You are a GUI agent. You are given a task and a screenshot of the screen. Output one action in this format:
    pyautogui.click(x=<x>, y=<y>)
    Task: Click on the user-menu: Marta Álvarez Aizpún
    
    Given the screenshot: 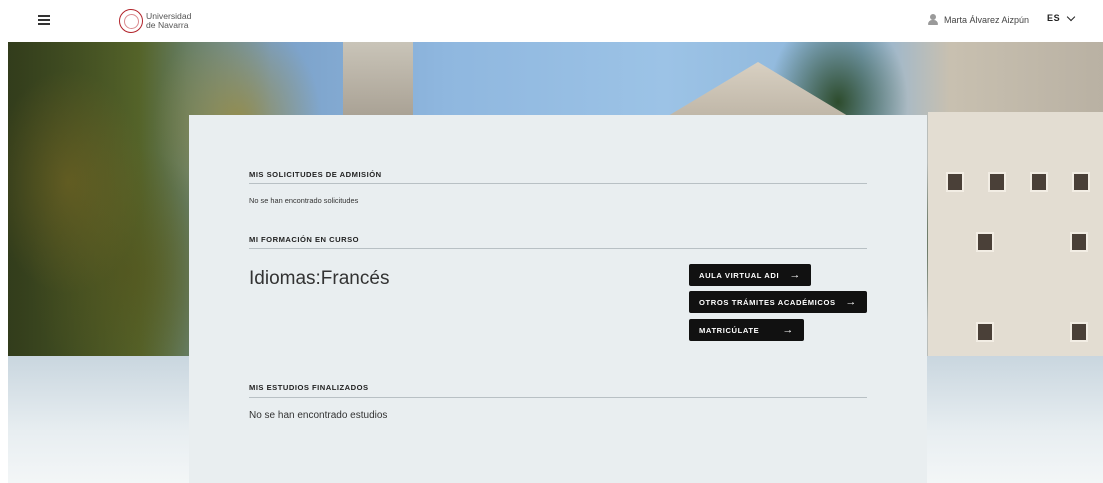 What is the action you would take?
    pyautogui.click(x=978, y=20)
    